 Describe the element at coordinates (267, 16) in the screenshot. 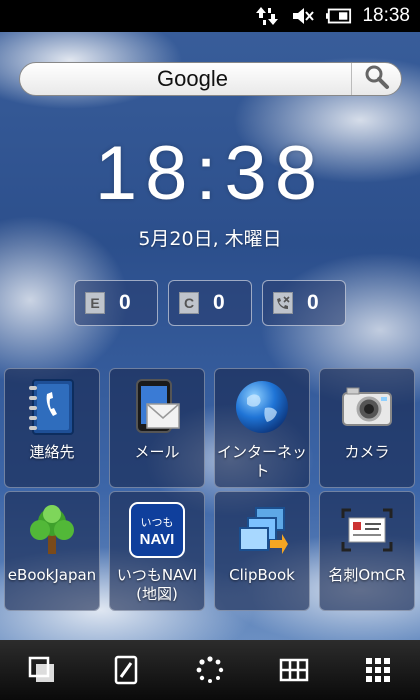

I see `network-transfer-icon` at that location.